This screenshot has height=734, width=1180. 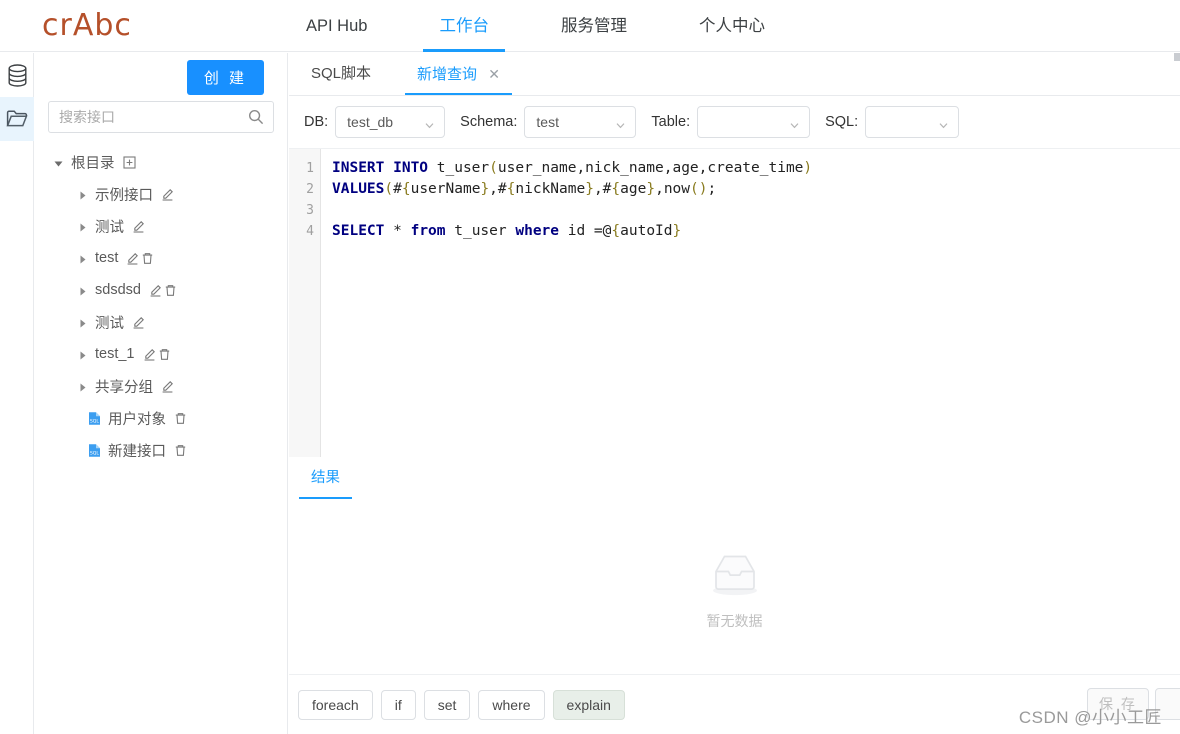 I want to click on db-label: DB:, so click(x=316, y=122).